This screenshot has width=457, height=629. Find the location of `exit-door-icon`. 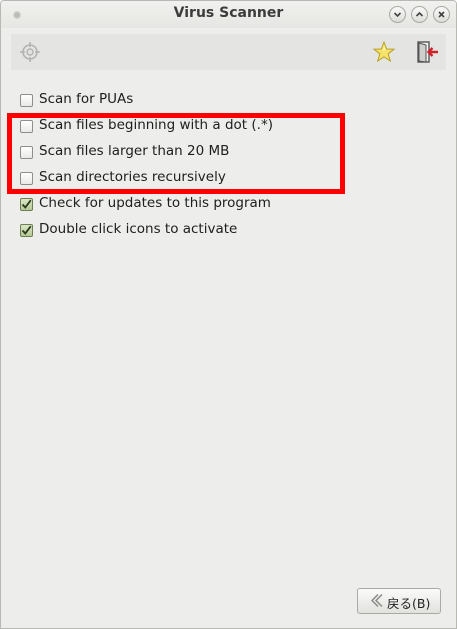

exit-door-icon is located at coordinates (427, 52).